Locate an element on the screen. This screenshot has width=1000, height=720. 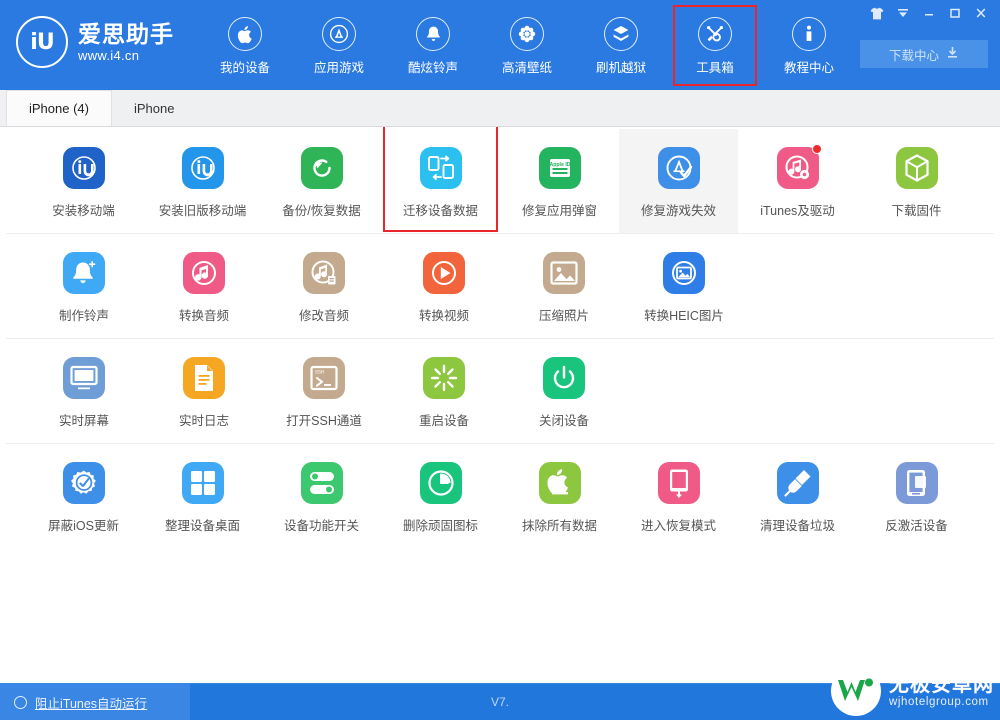
nav-item-3: 高清壁纸 is located at coordinates (527, 47).